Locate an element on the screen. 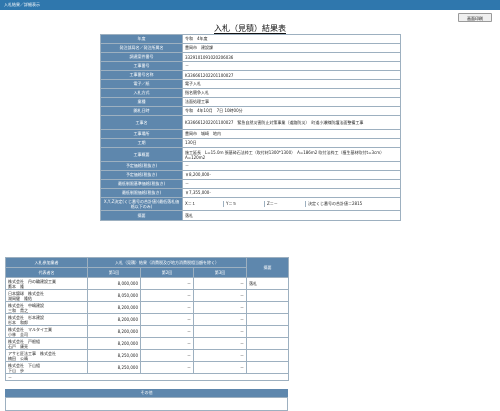  rep-name: 三和 貴之 is located at coordinates (18, 310).